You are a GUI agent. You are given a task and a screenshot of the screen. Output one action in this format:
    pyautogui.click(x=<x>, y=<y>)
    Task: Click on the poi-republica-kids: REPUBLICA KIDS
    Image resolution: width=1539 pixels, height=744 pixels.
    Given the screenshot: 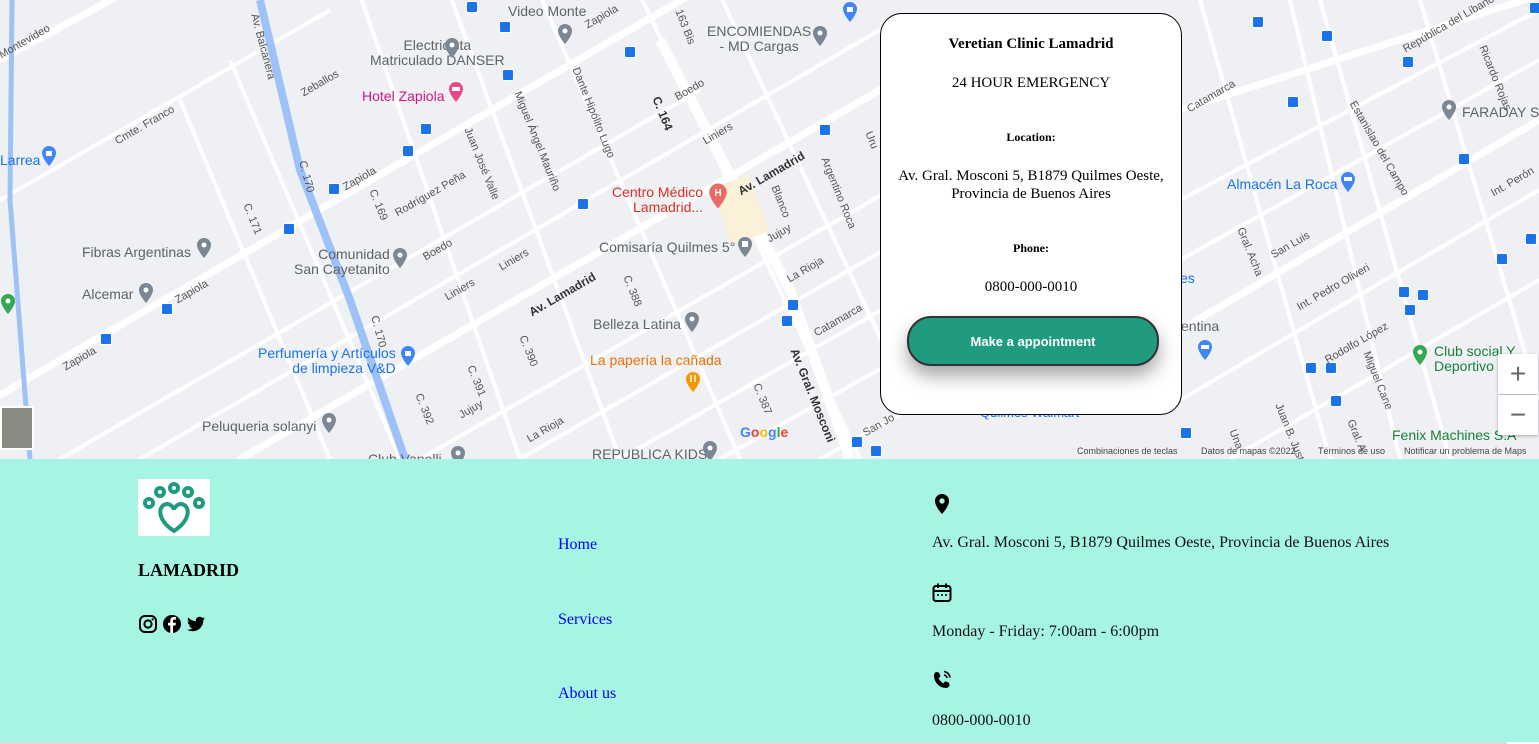 What is the action you would take?
    pyautogui.click(x=649, y=453)
    